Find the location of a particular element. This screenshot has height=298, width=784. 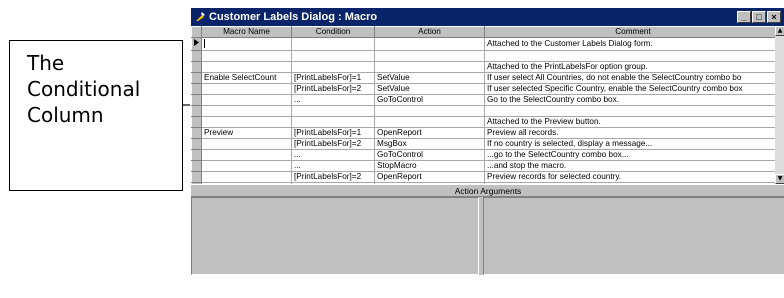

table-row: ... StopMacro ...and stop the macro. is located at coordinates (486, 166).